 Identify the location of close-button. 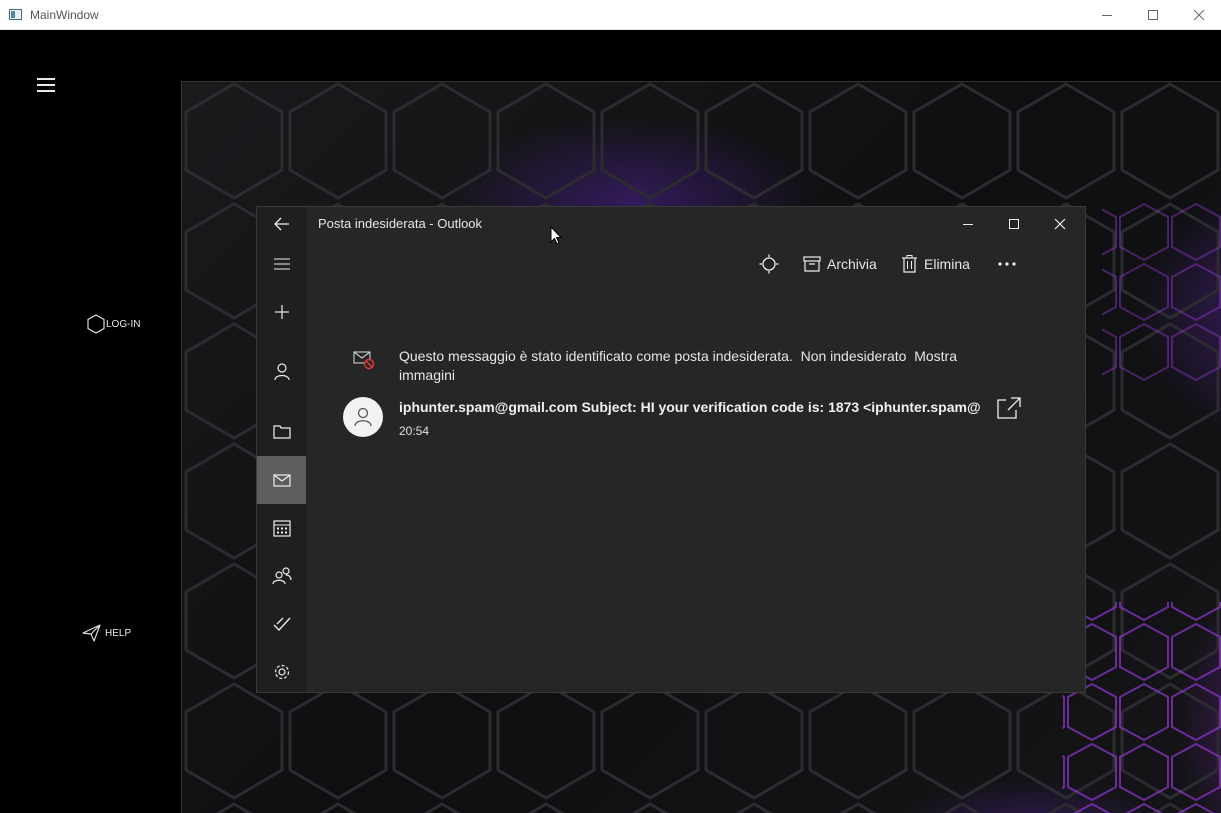
(1198, 15).